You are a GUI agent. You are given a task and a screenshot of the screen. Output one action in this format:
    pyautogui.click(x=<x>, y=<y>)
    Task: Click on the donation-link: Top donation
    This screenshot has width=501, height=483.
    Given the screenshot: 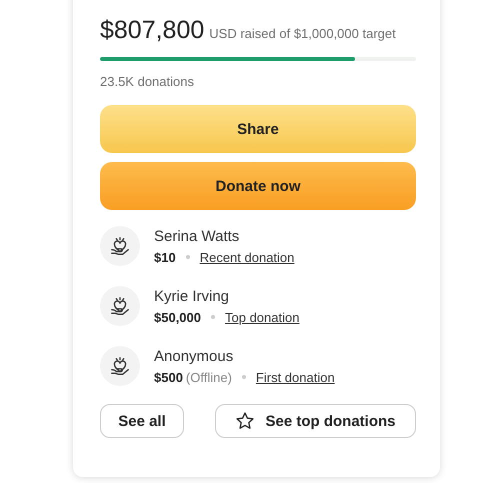 What is the action you would take?
    pyautogui.click(x=262, y=317)
    